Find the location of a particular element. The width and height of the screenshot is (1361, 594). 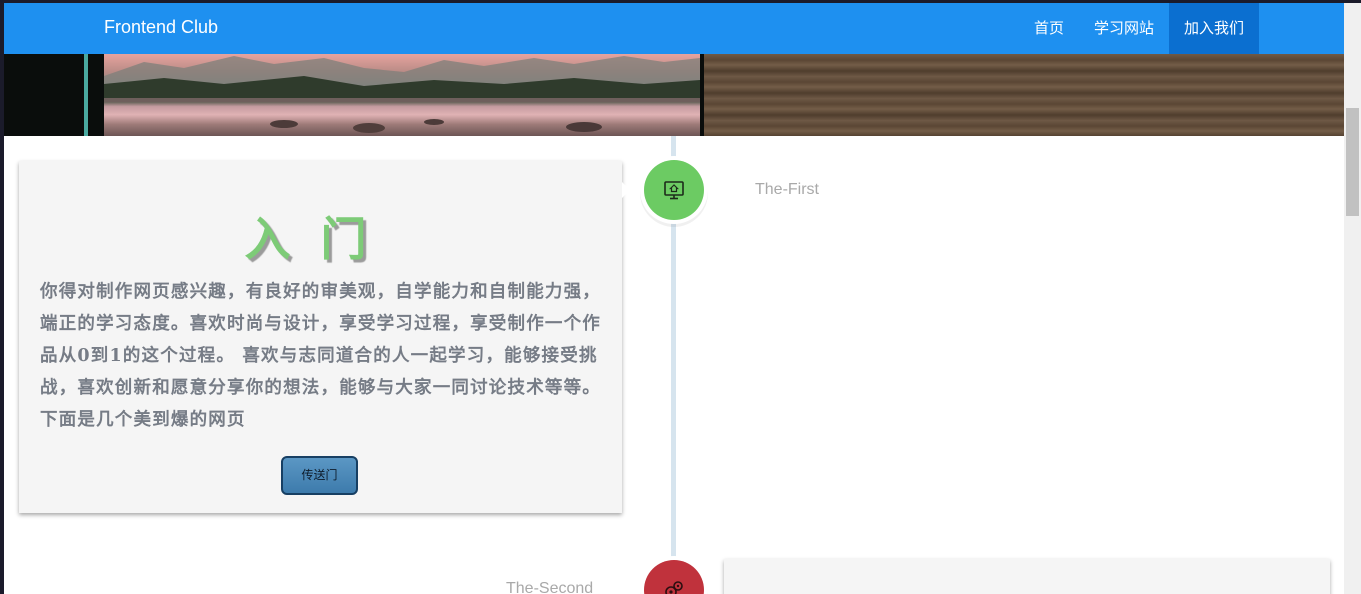

brand-logo: Frontend Club is located at coordinates (161, 27).